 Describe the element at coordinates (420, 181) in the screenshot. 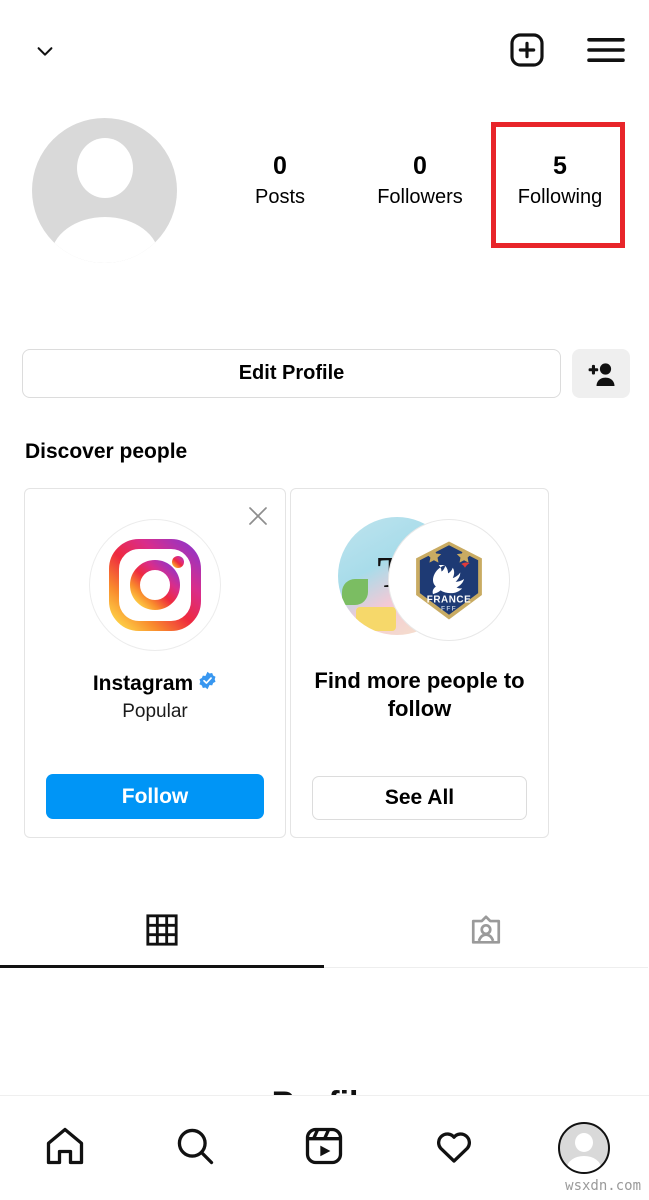

I see `stat-followers: 0 Followers` at that location.